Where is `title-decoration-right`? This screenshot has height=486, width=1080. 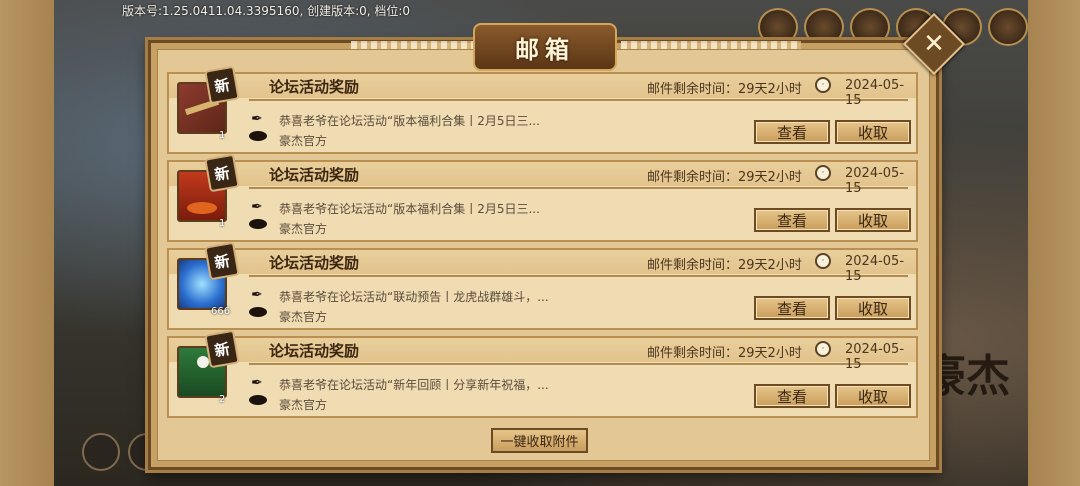
title-decoration-right is located at coordinates (711, 45).